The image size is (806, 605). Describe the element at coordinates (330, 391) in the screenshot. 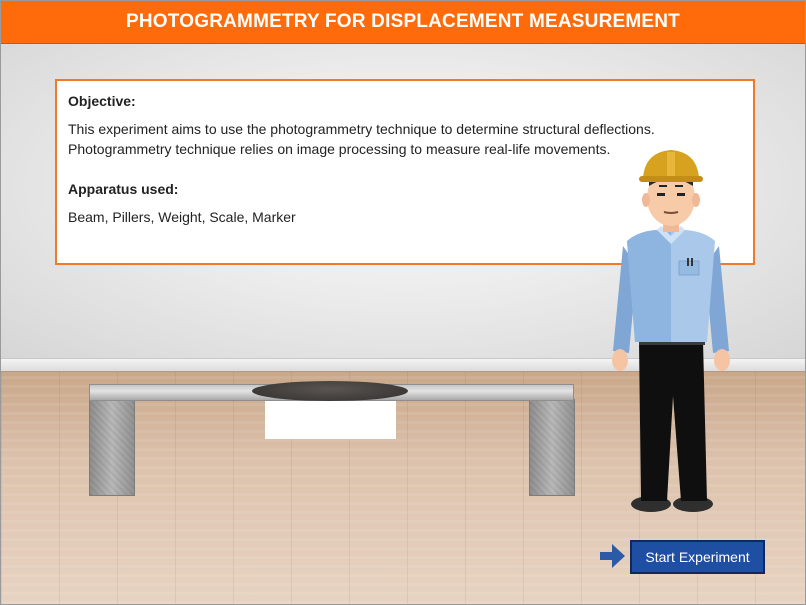

I see `weight-disc` at that location.